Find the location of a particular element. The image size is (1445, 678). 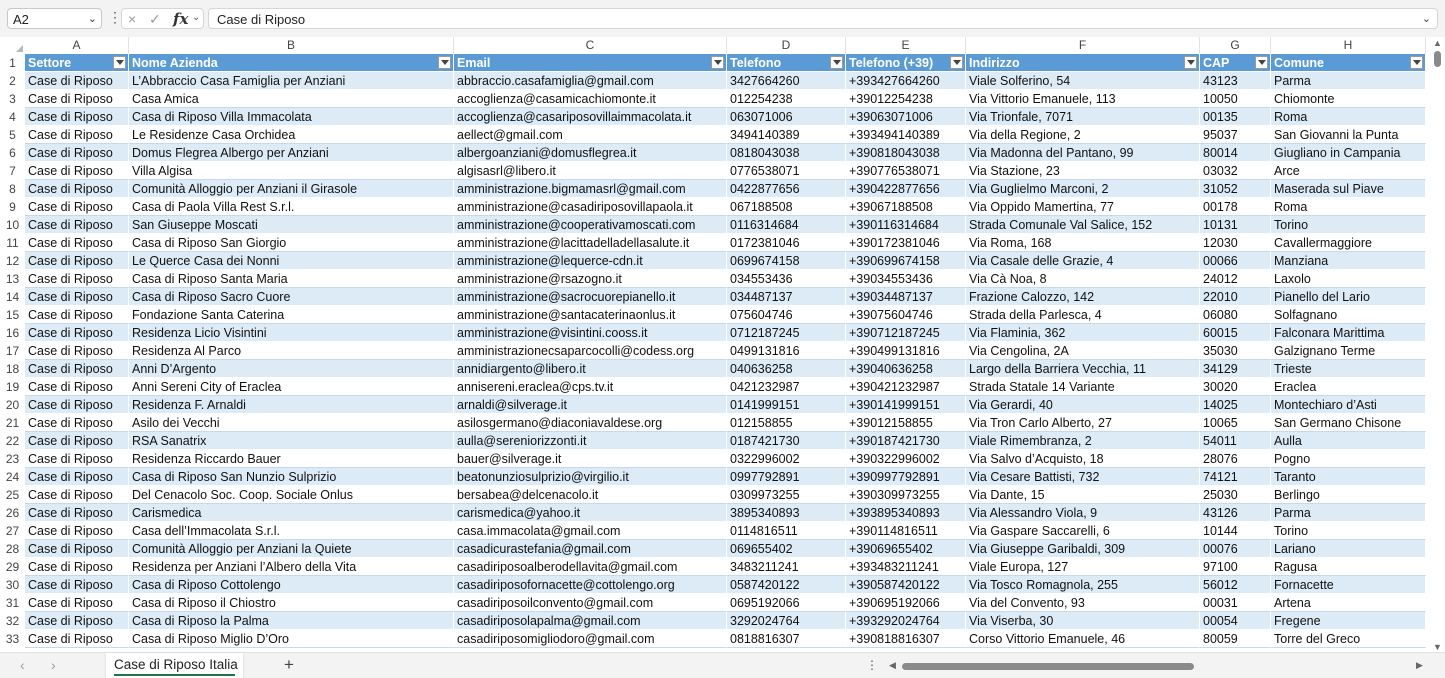

table-cell: 0818043038 is located at coordinates (786, 153).